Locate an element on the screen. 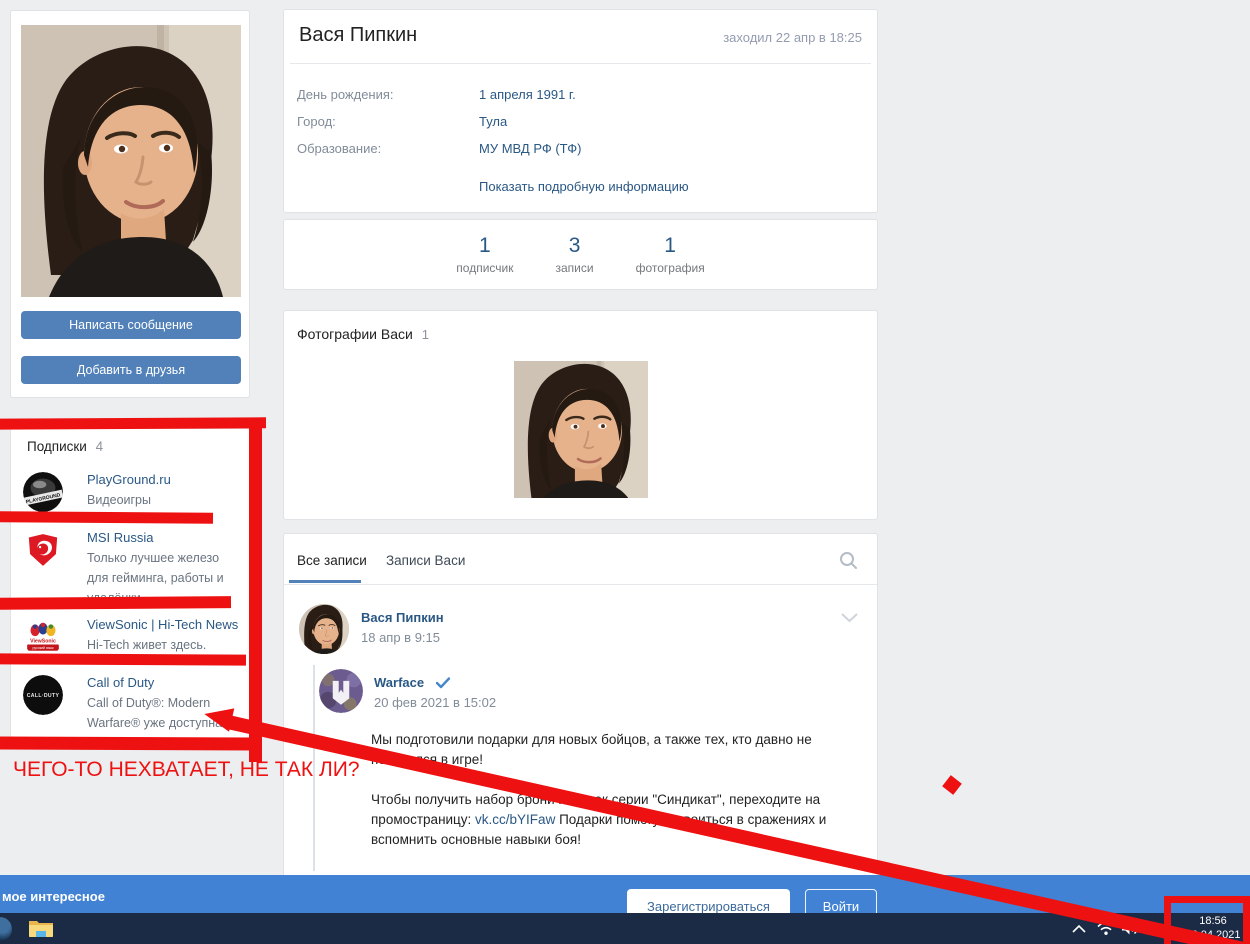  subscription-name: PlayGround.ru is located at coordinates (129, 479).